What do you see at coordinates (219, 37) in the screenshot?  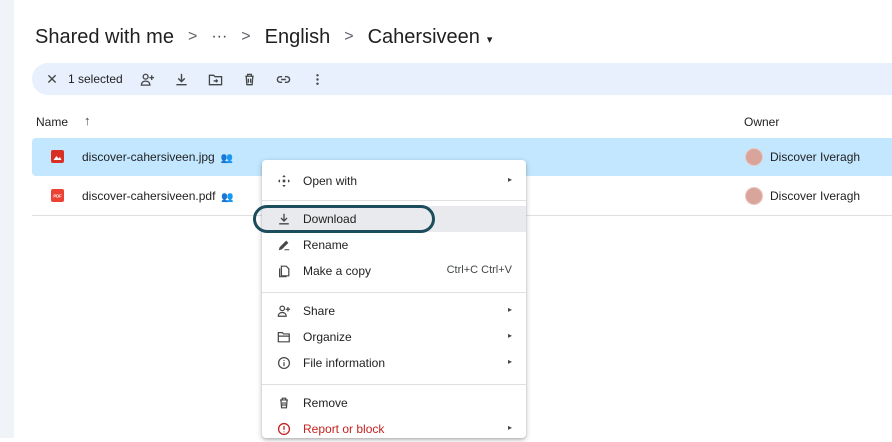 I see `breadcrumb-ellipsis-button: ···` at bounding box center [219, 37].